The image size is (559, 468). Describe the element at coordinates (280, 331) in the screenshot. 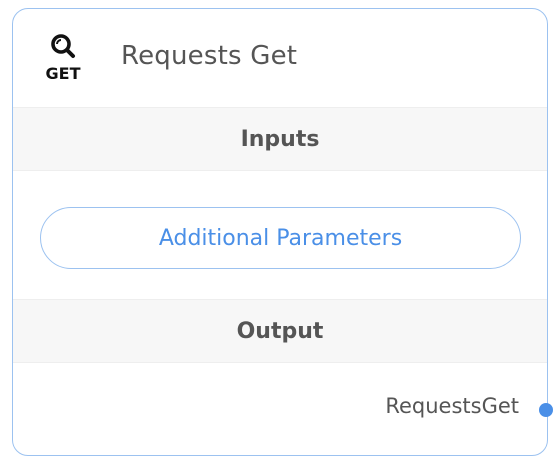

I see `output-section-header: Output` at that location.